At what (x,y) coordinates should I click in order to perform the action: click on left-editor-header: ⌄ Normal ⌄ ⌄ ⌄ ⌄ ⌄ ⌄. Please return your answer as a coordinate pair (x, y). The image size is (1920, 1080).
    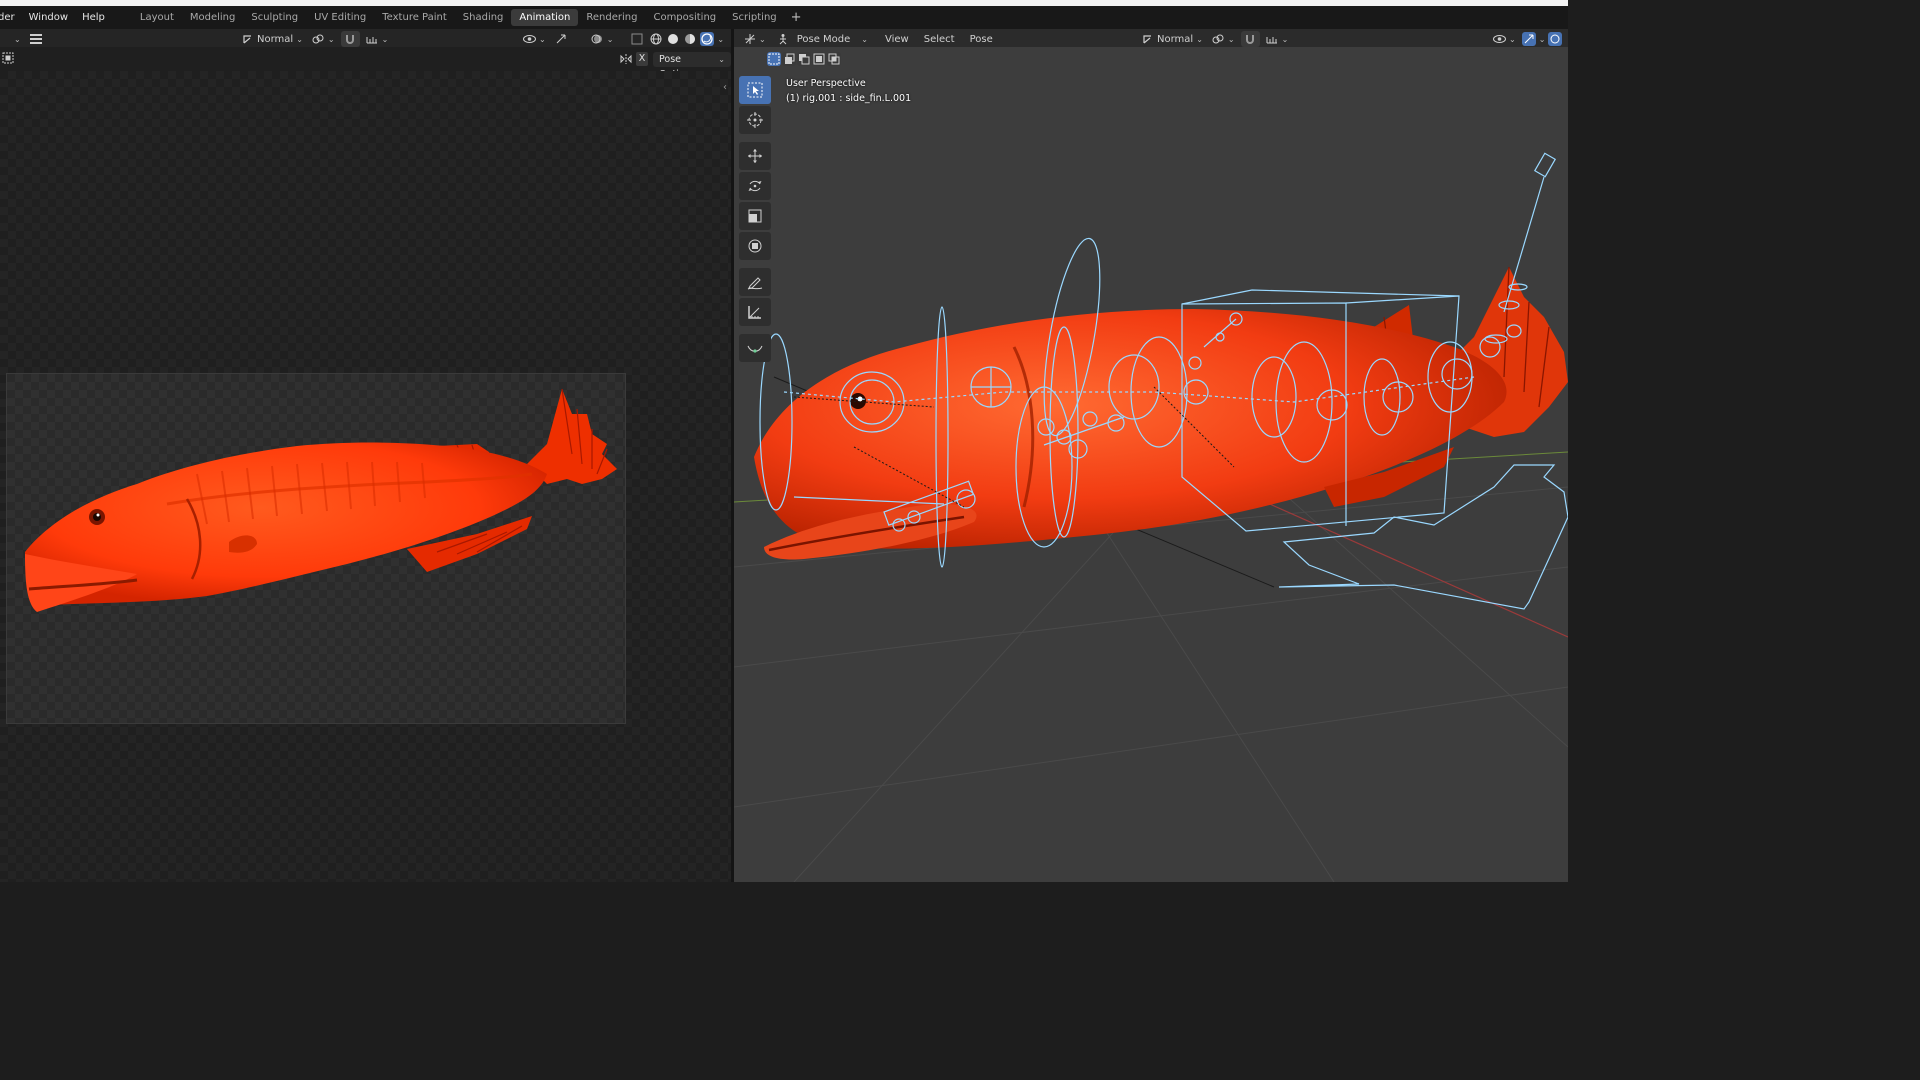
    Looking at the image, I should click on (365, 38).